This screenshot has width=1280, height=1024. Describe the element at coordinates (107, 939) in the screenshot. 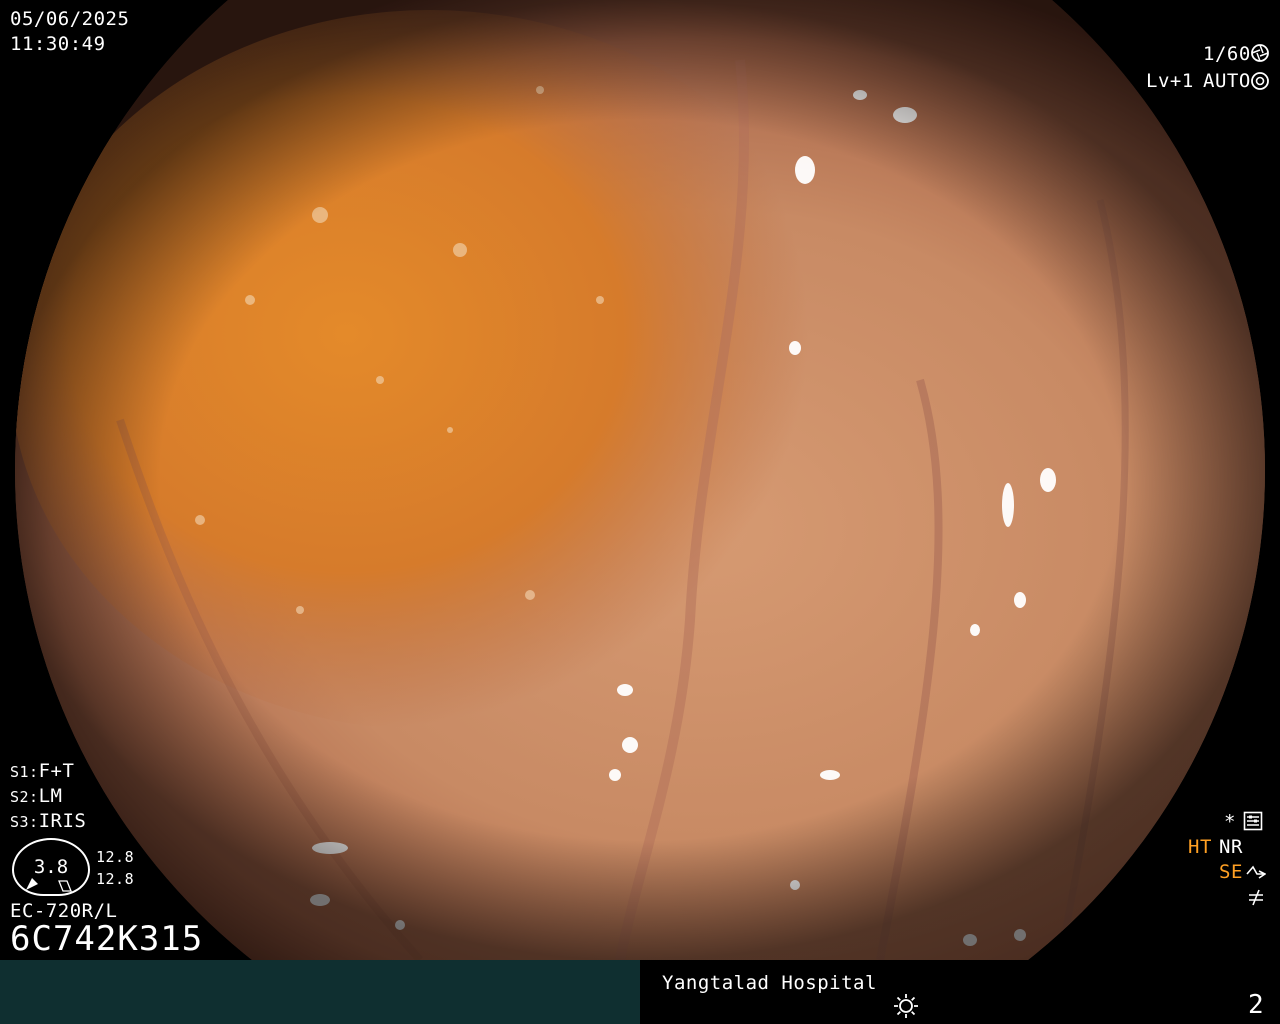

I see `scope-serial: 6C742K315` at that location.